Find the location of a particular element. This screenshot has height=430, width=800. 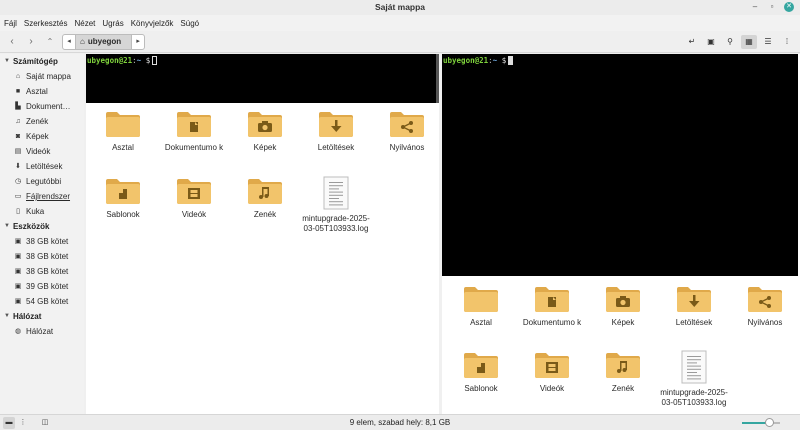

window-controls: – ▫ ✕ is located at coordinates (772, 7).